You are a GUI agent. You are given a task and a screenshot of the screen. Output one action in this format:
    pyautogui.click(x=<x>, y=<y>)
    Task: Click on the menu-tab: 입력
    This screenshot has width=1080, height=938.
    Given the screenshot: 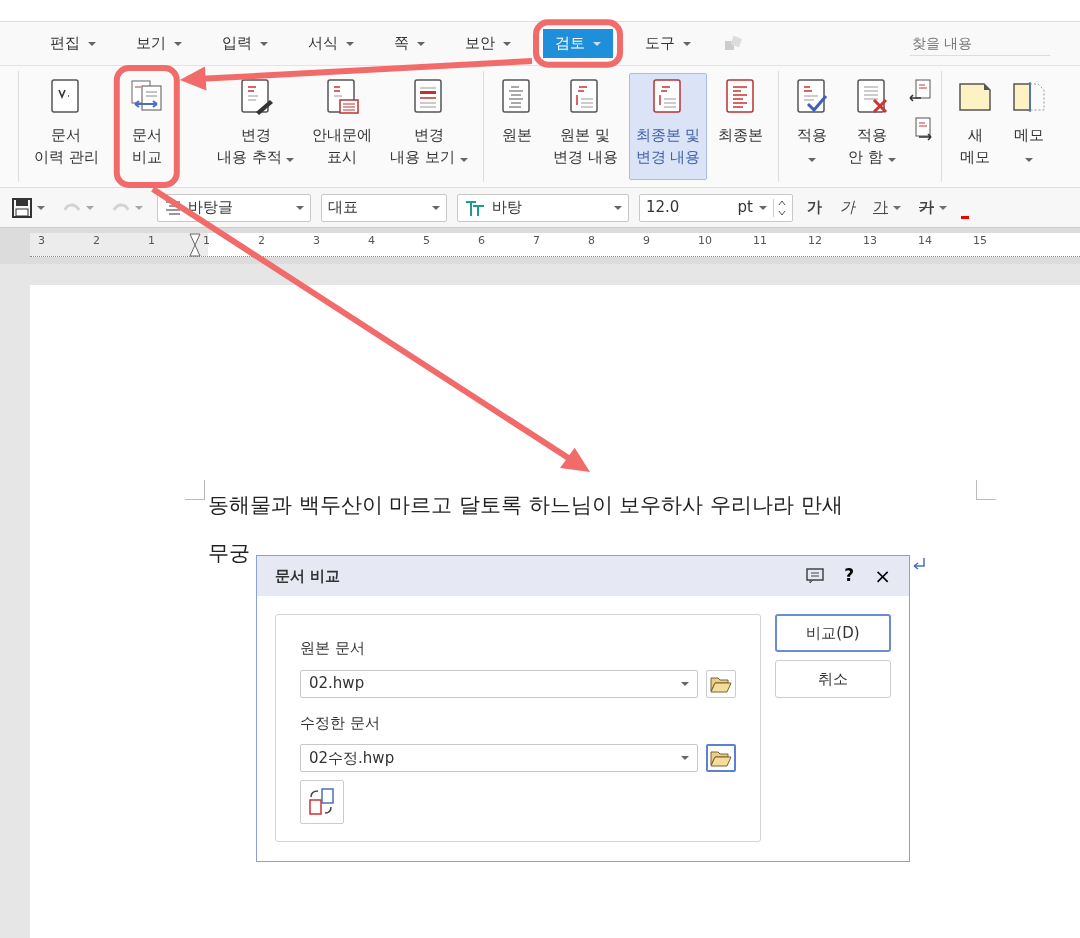 What is the action you would take?
    pyautogui.click(x=245, y=43)
    